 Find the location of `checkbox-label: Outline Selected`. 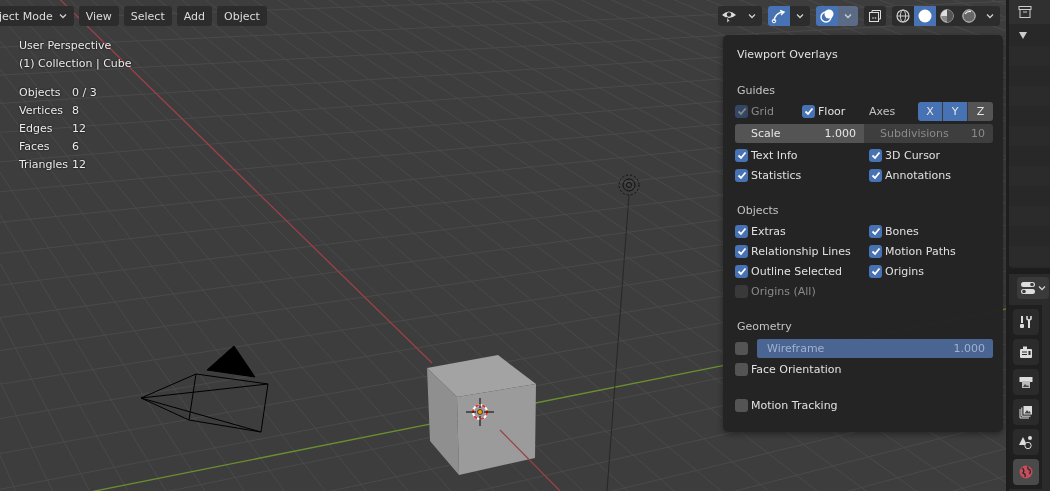

checkbox-label: Outline Selected is located at coordinates (796, 271).